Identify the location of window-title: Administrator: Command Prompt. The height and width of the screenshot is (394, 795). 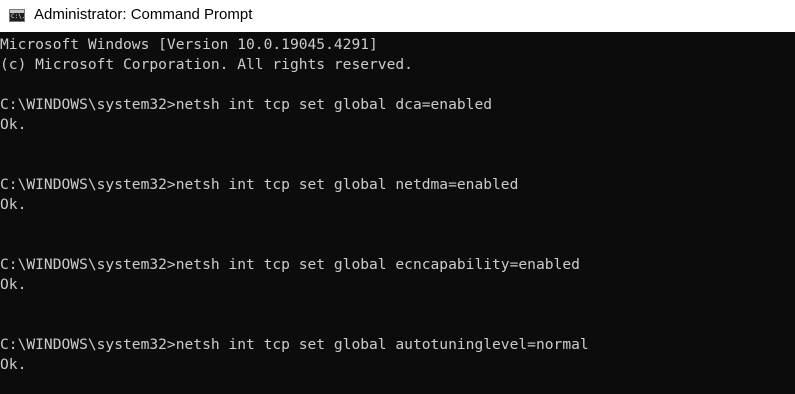
(143, 14).